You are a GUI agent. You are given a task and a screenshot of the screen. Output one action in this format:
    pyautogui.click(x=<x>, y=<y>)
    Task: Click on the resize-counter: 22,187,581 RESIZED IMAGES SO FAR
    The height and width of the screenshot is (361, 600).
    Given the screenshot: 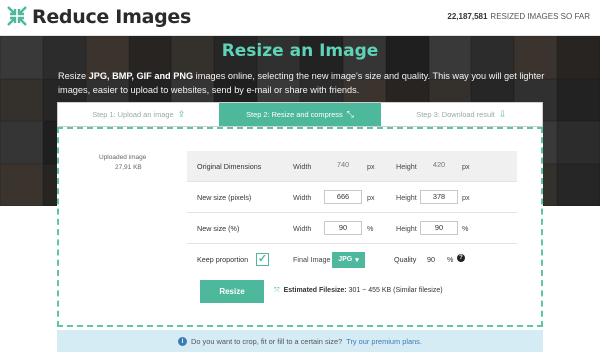 What is the action you would take?
    pyautogui.click(x=518, y=16)
    